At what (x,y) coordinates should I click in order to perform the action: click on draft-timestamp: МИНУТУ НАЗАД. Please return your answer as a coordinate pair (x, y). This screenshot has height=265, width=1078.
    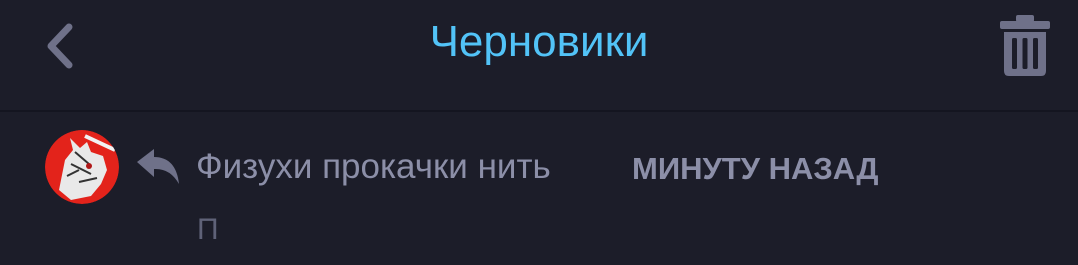
    Looking at the image, I should click on (755, 168).